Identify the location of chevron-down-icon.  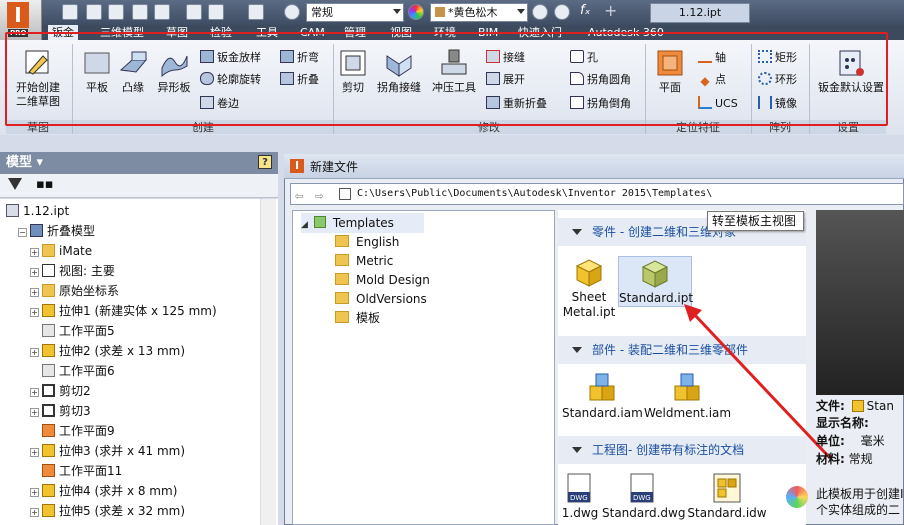
(397, 11).